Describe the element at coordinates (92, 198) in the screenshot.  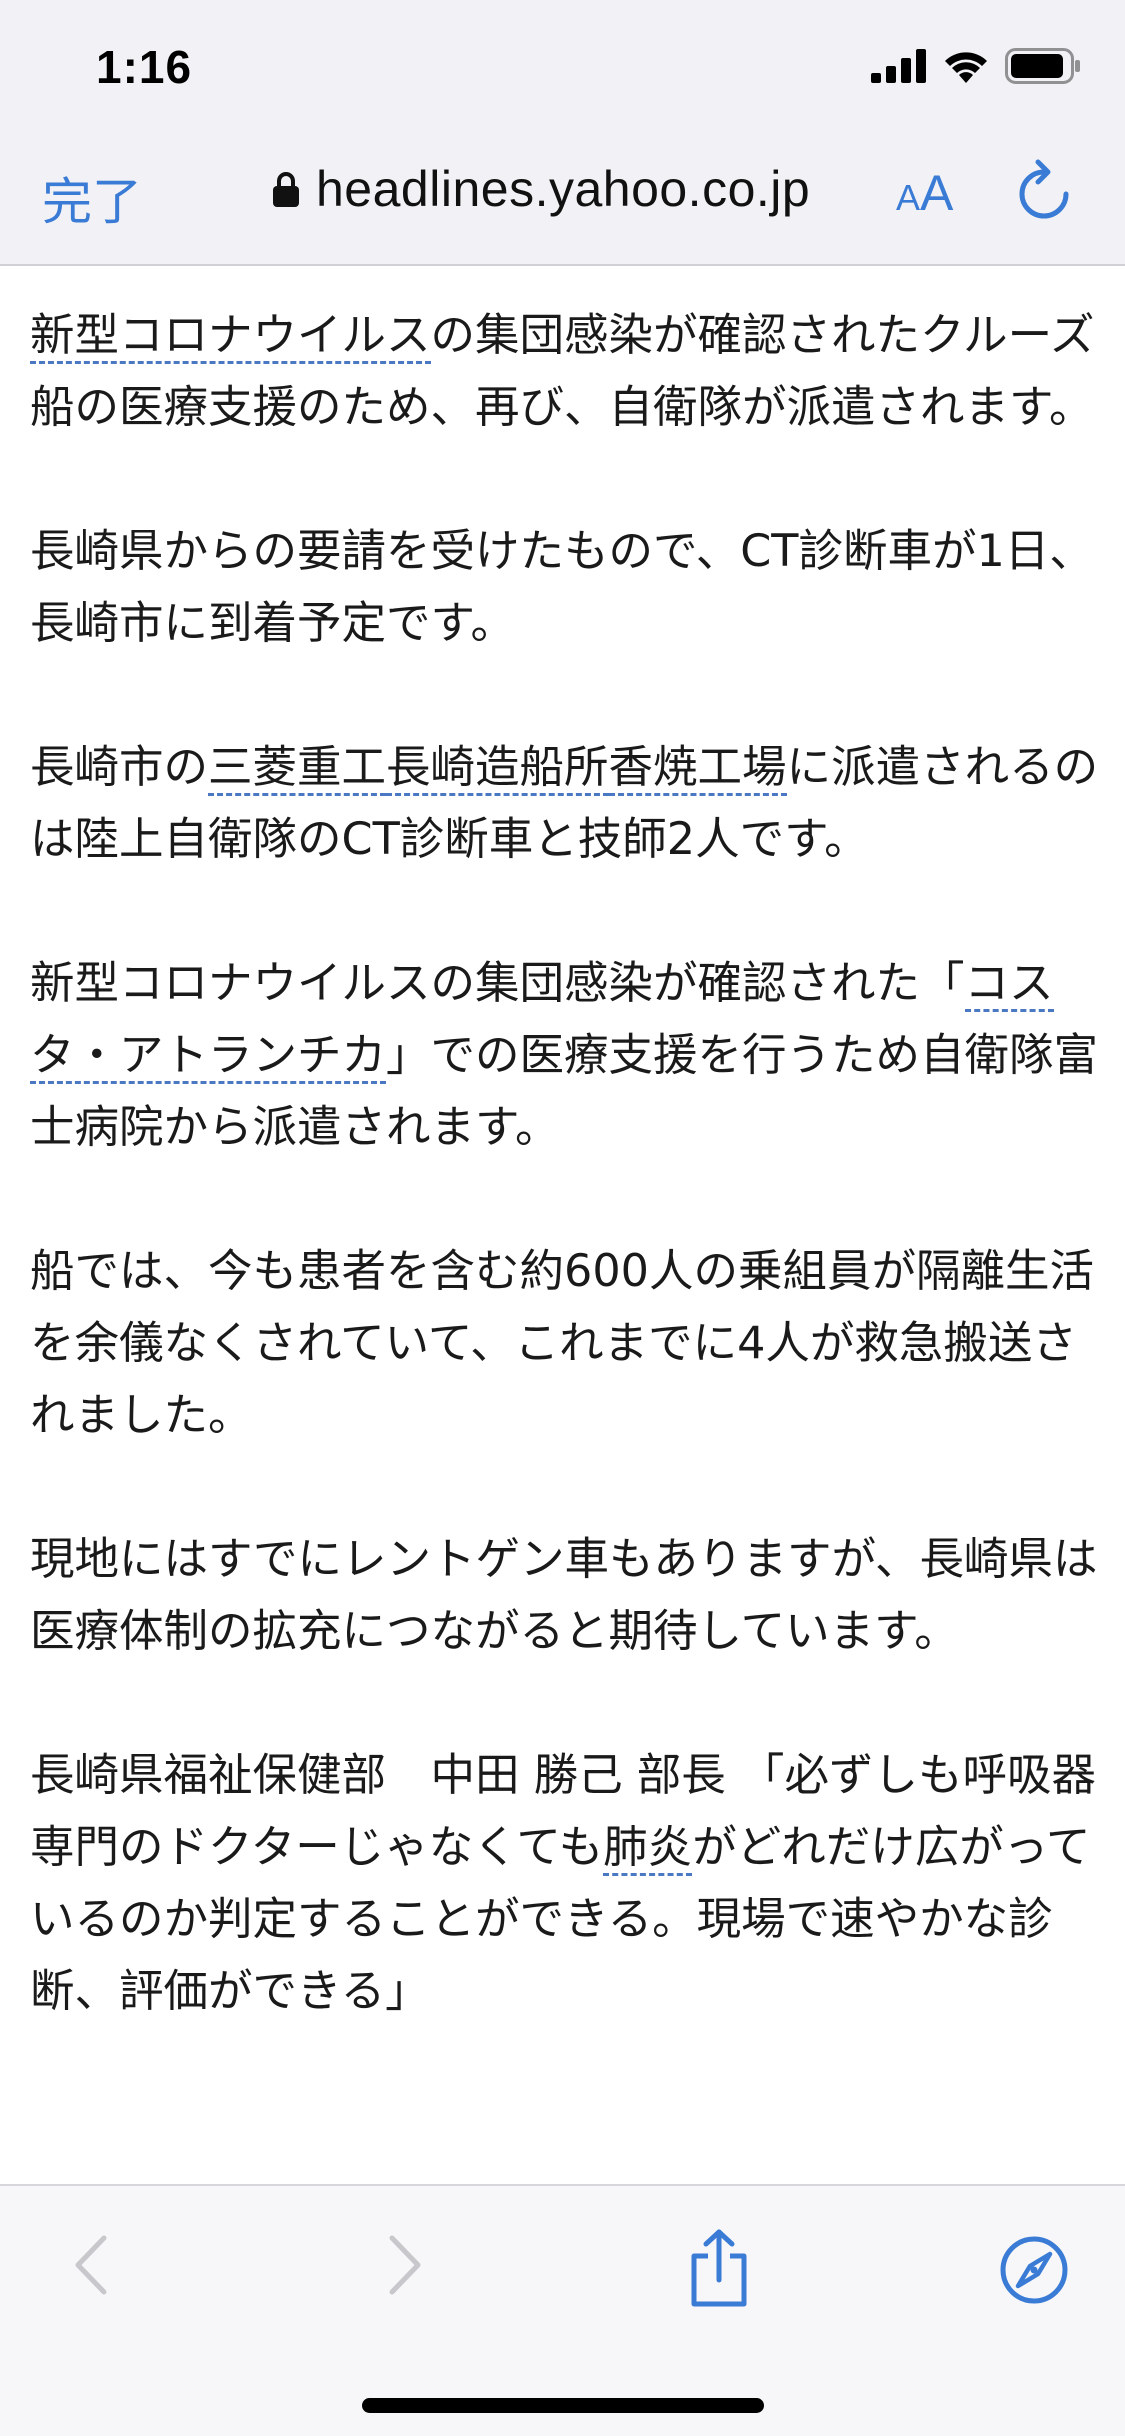
I see `done-button: 完了` at that location.